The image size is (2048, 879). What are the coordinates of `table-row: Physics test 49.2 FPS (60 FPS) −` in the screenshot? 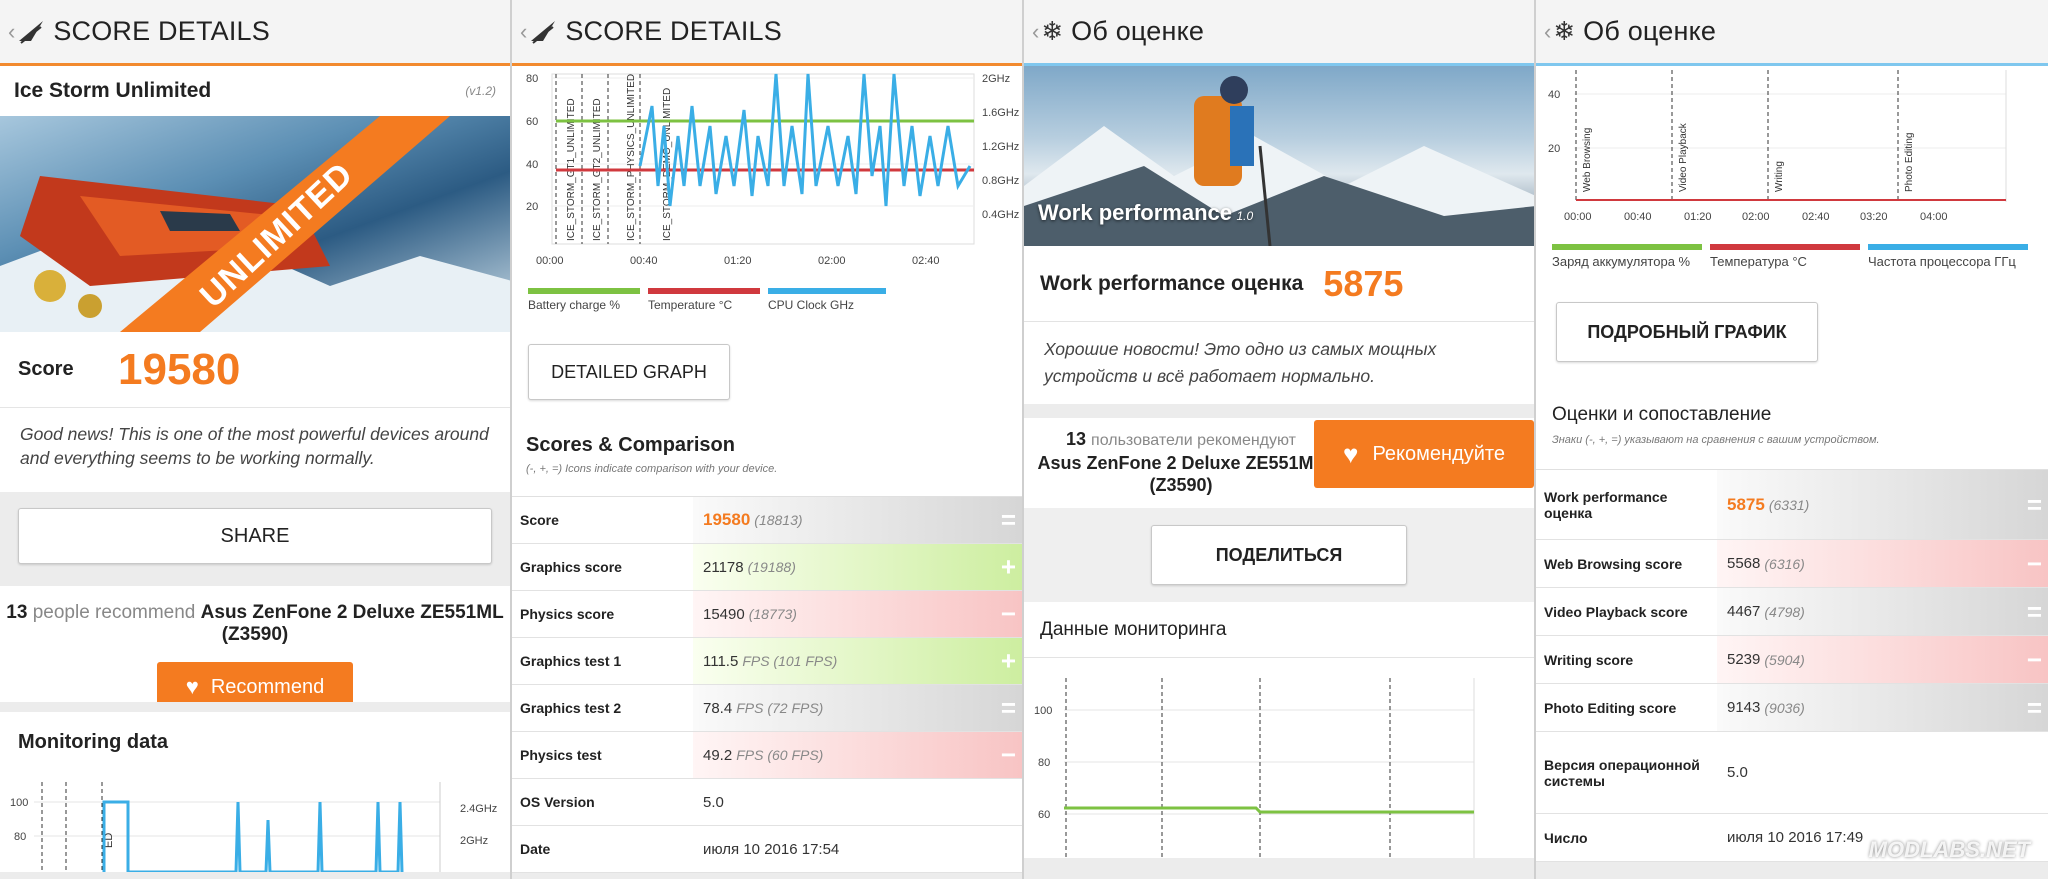 It's located at (767, 755).